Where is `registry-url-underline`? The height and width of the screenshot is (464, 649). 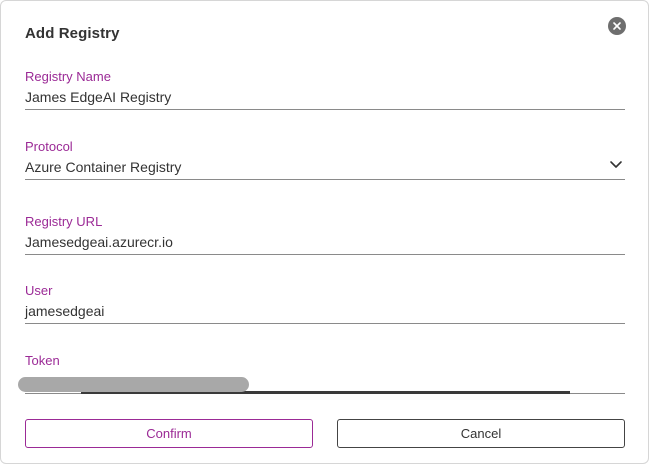
registry-url-underline is located at coordinates (325, 254).